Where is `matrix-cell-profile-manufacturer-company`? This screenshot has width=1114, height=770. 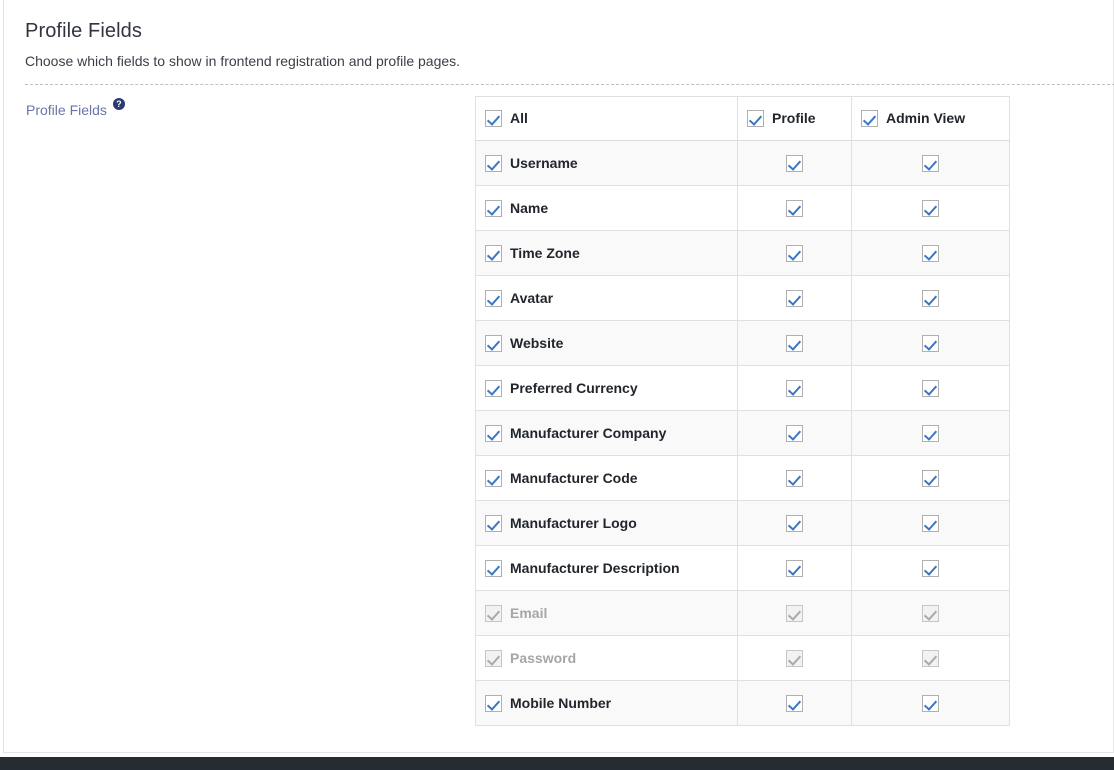
matrix-cell-profile-manufacturer-company is located at coordinates (794, 433).